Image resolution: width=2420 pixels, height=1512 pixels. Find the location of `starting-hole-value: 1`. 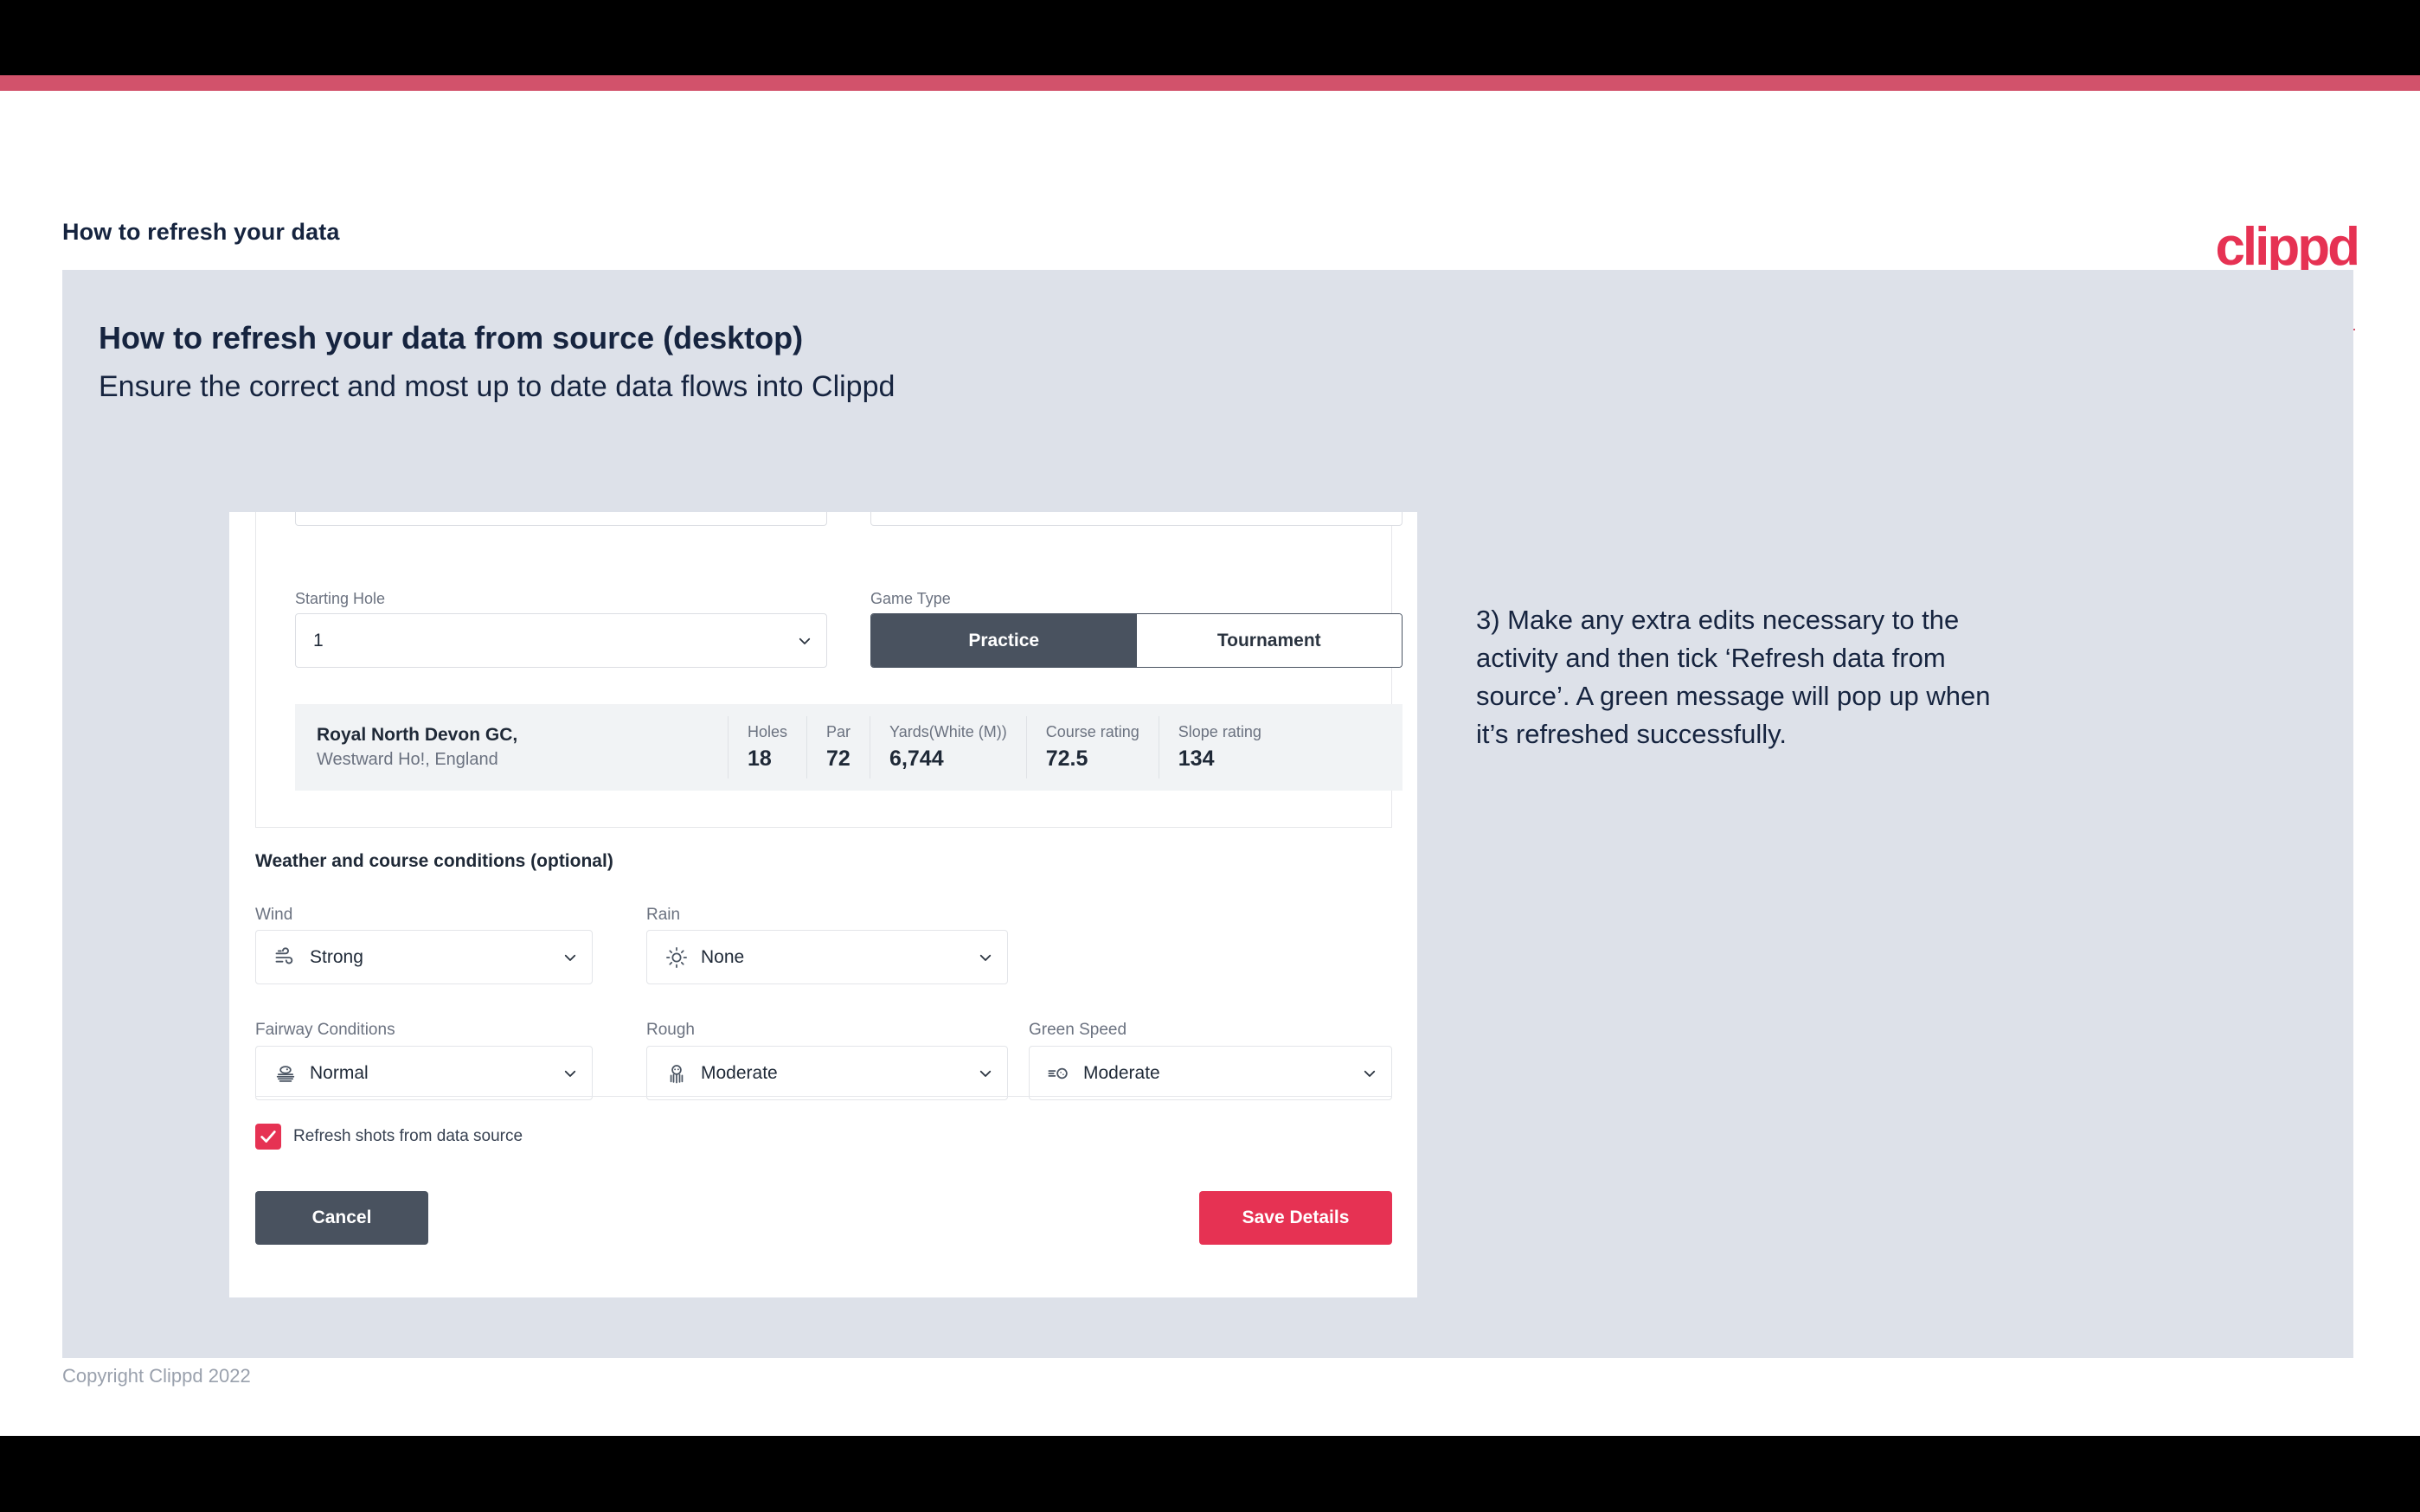

starting-hole-value: 1 is located at coordinates (318, 640).